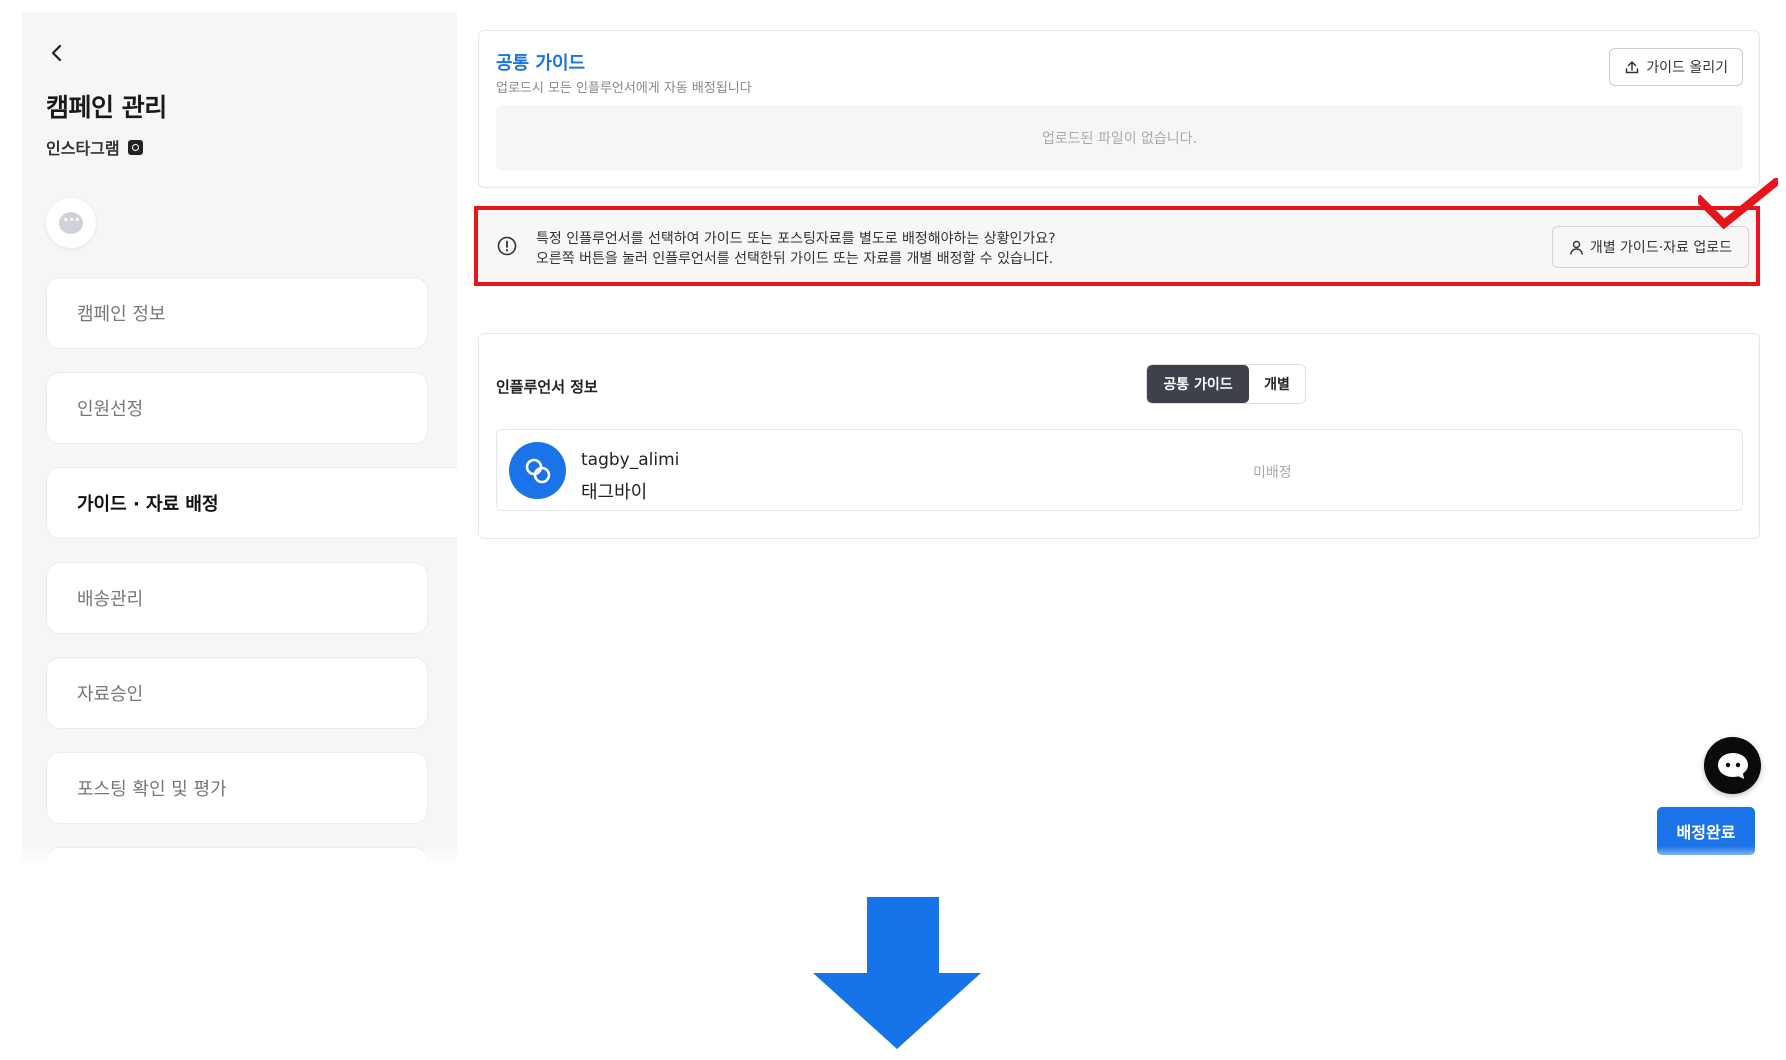 This screenshot has height=1060, width=1786. What do you see at coordinates (1272, 473) in the screenshot?
I see `assignment-status: 미배정` at bounding box center [1272, 473].